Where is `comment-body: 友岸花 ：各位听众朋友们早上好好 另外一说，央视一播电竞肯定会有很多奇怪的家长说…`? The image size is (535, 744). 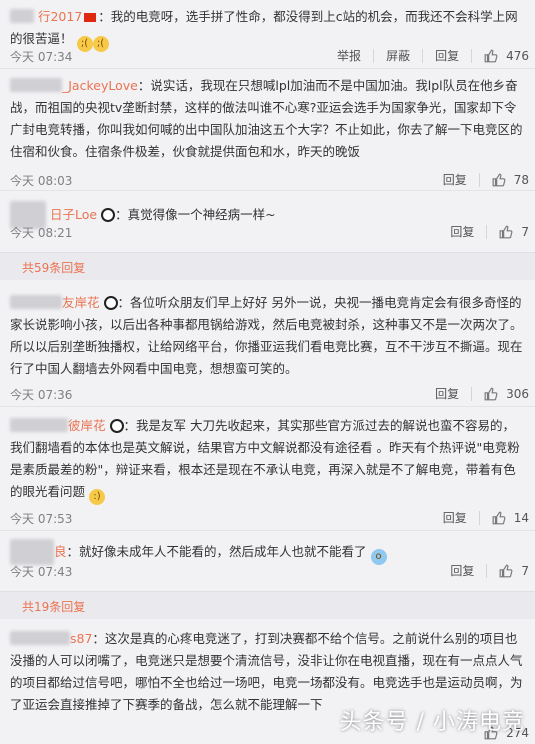 comment-body: 友岸花 ：各位听众朋友们早上好好 另外一说，央视一播电竞肯定会有很多奇怪的家长说… is located at coordinates (268, 336).